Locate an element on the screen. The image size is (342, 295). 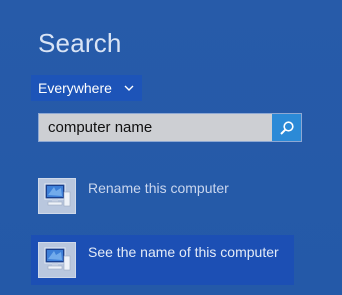
search-result-rename-computer: Rename this computer is located at coordinates (162, 194).